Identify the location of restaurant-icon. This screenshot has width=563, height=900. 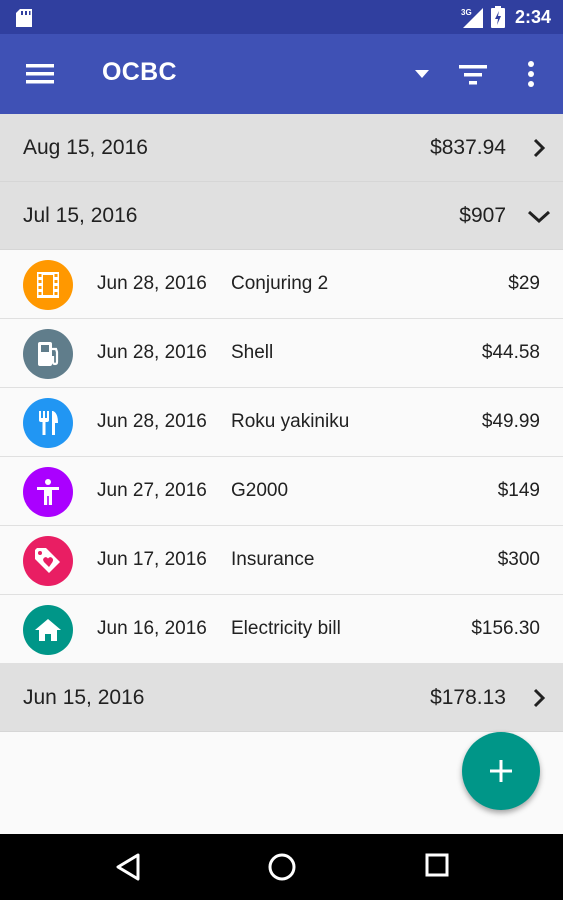
(48, 423).